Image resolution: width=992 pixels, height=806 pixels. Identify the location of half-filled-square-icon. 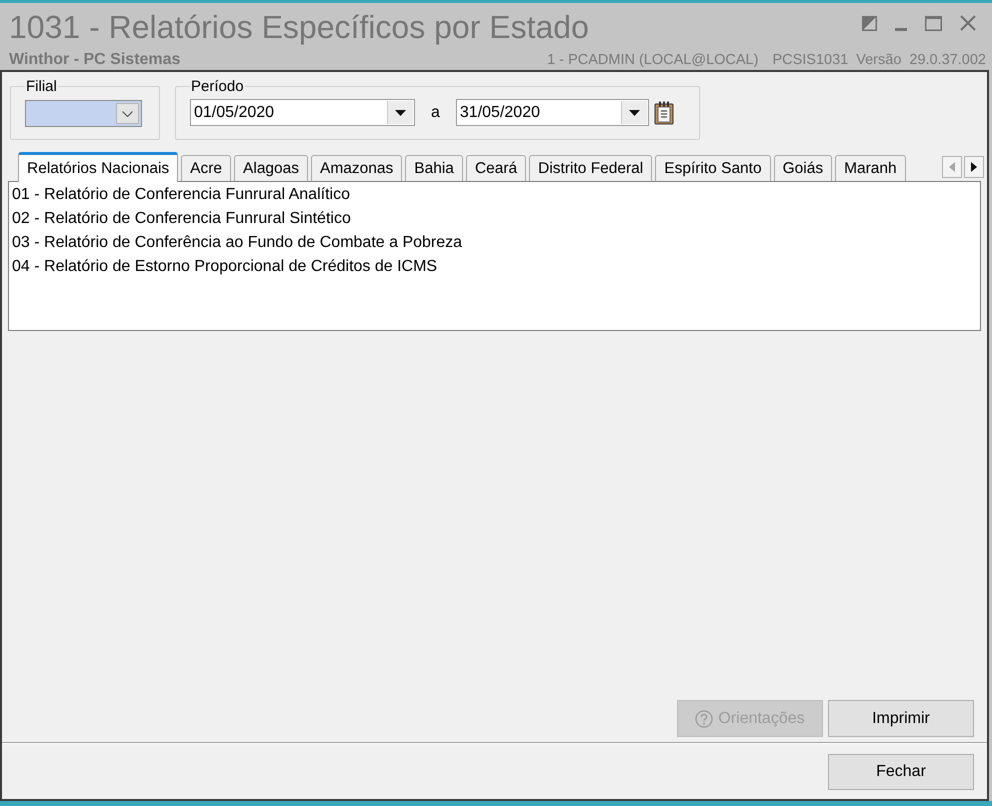
(869, 23).